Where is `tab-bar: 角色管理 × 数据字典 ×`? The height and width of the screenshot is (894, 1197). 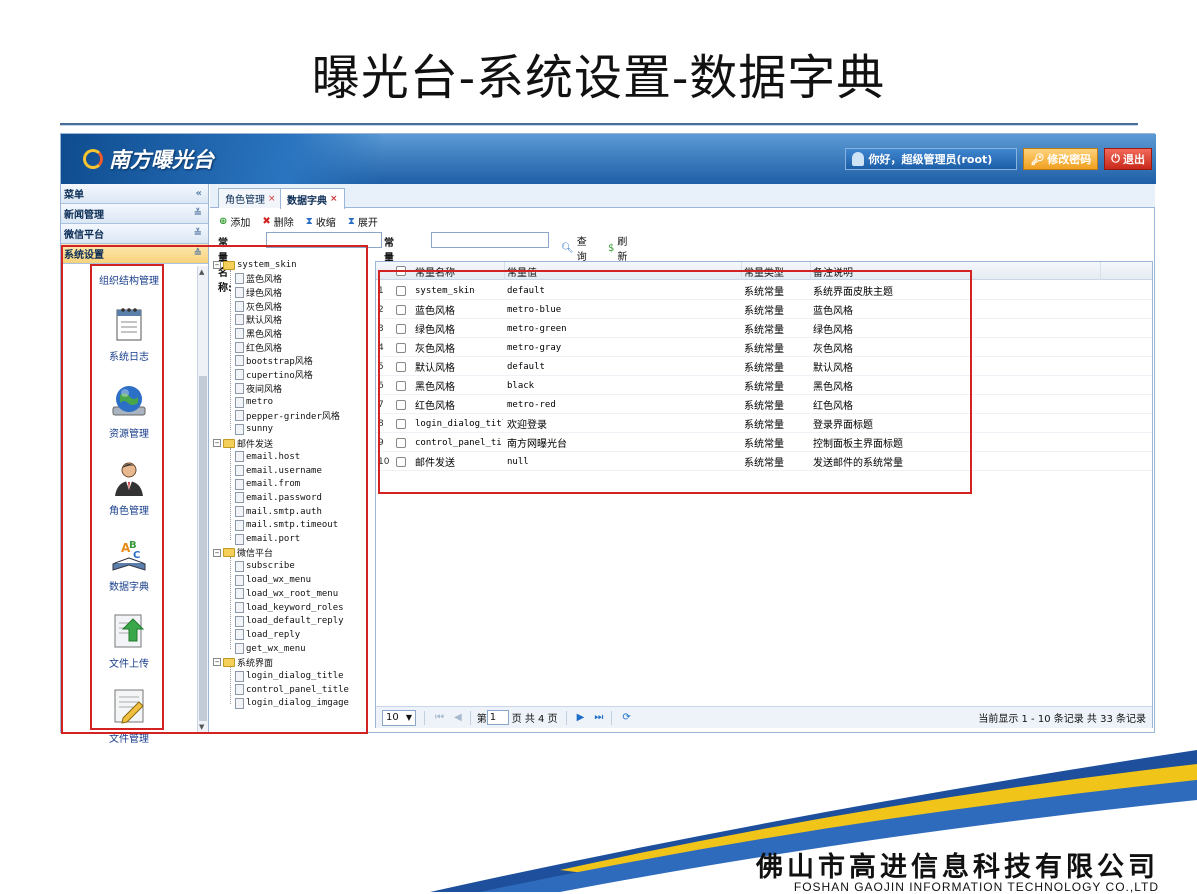
tab-bar: 角色管理 × 数据字典 × is located at coordinates (682, 196).